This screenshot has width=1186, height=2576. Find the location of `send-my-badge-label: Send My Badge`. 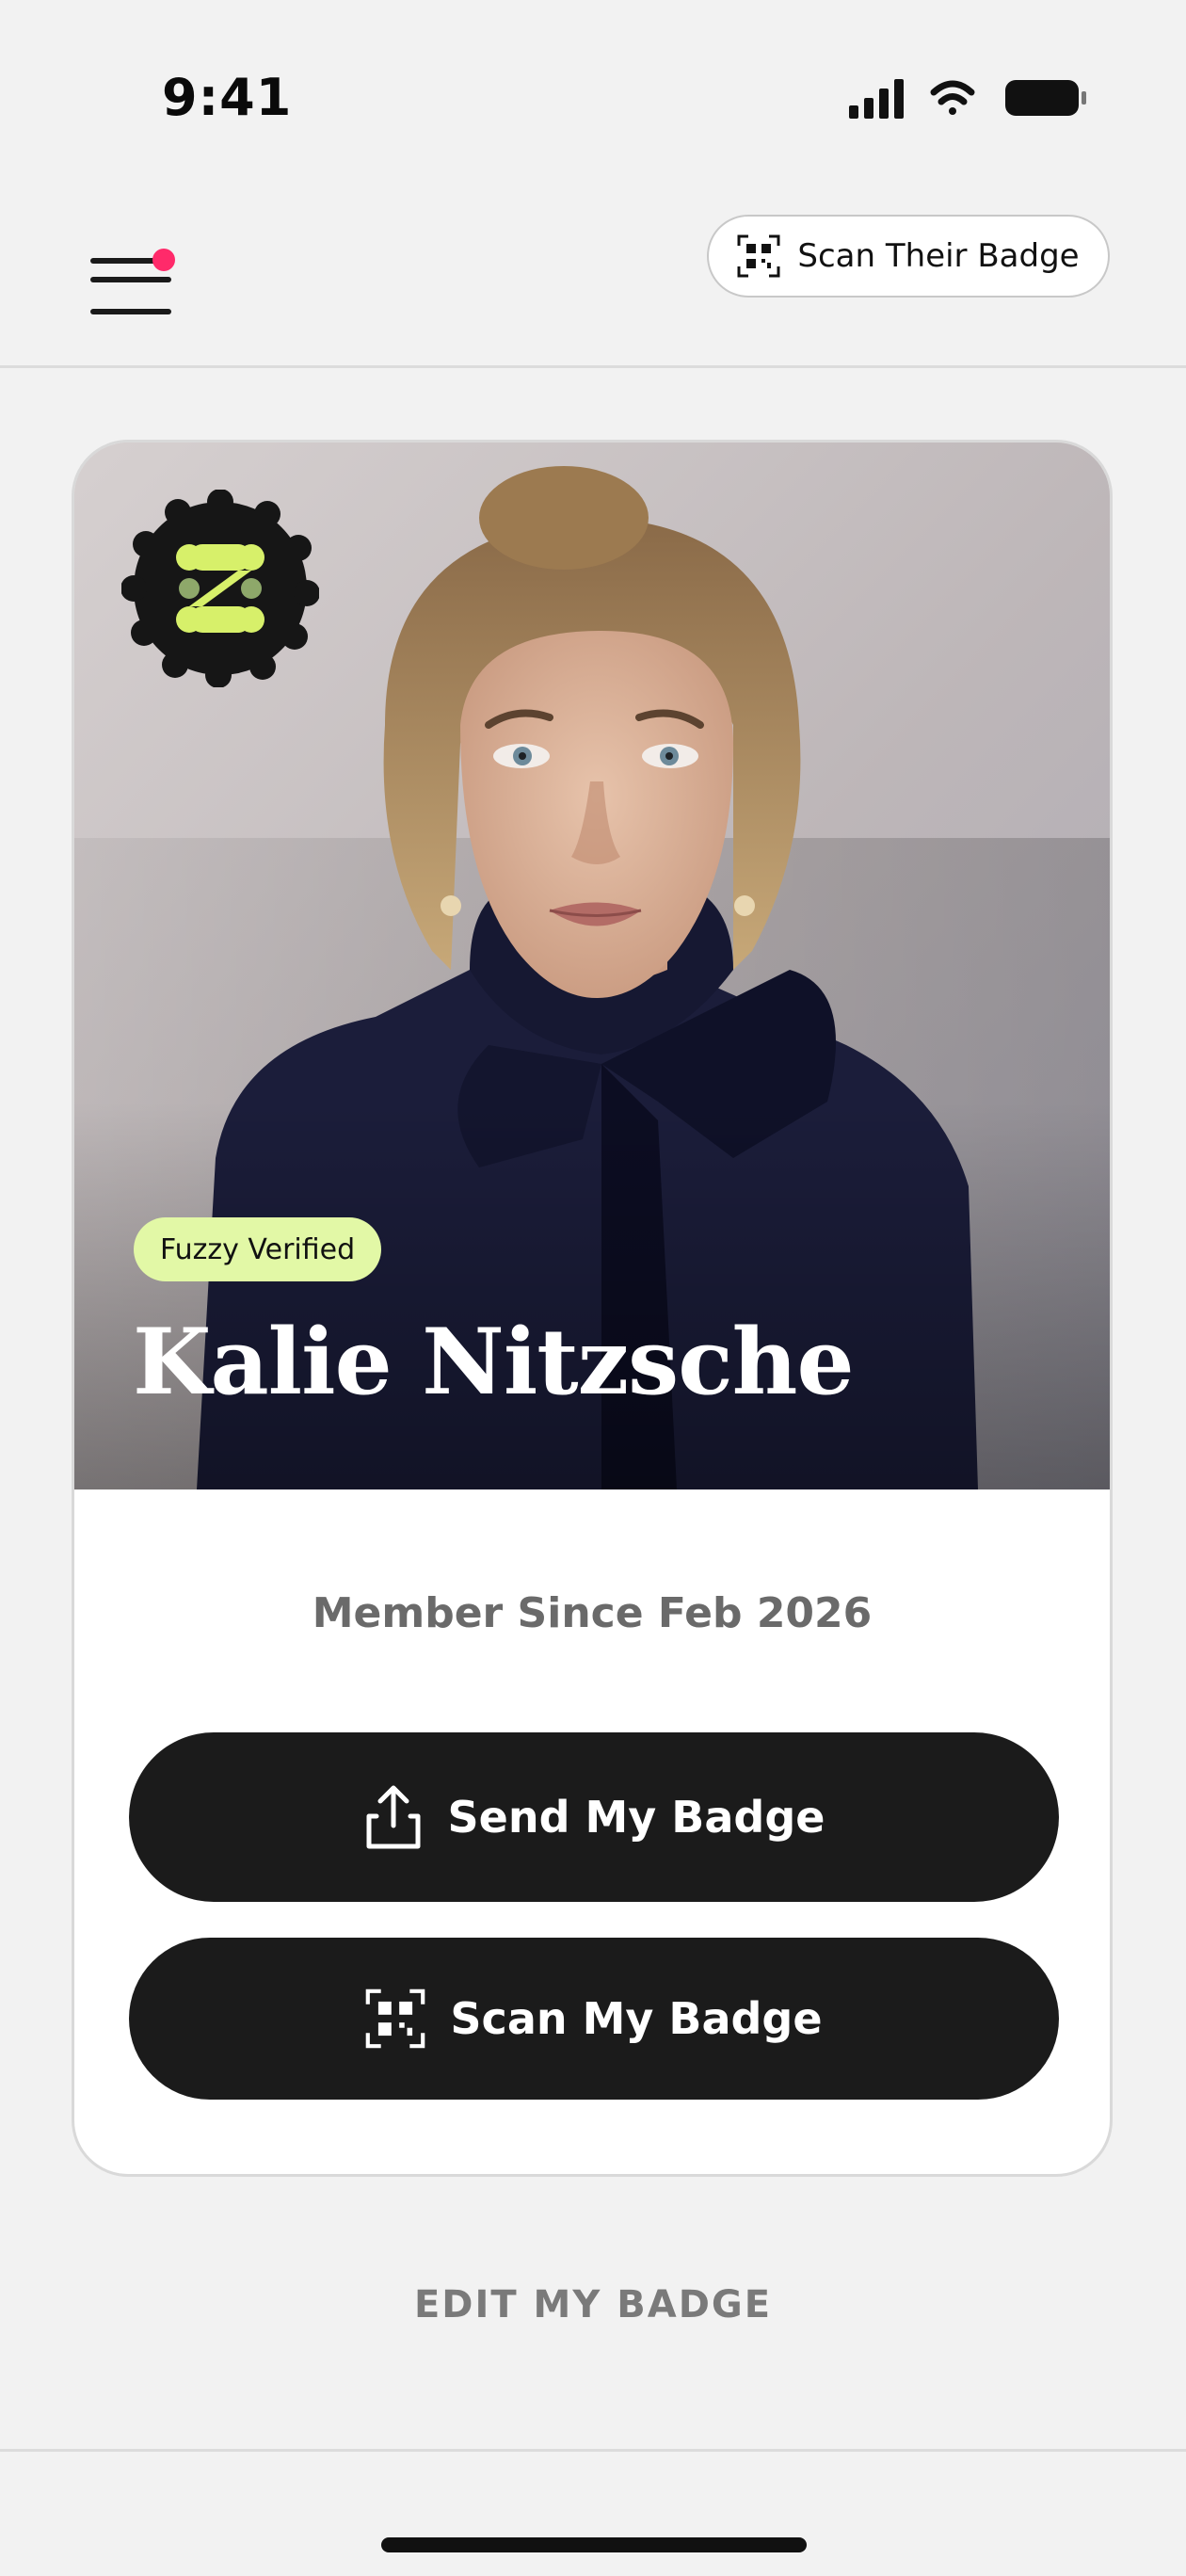

send-my-badge-label: Send My Badge is located at coordinates (636, 1817).